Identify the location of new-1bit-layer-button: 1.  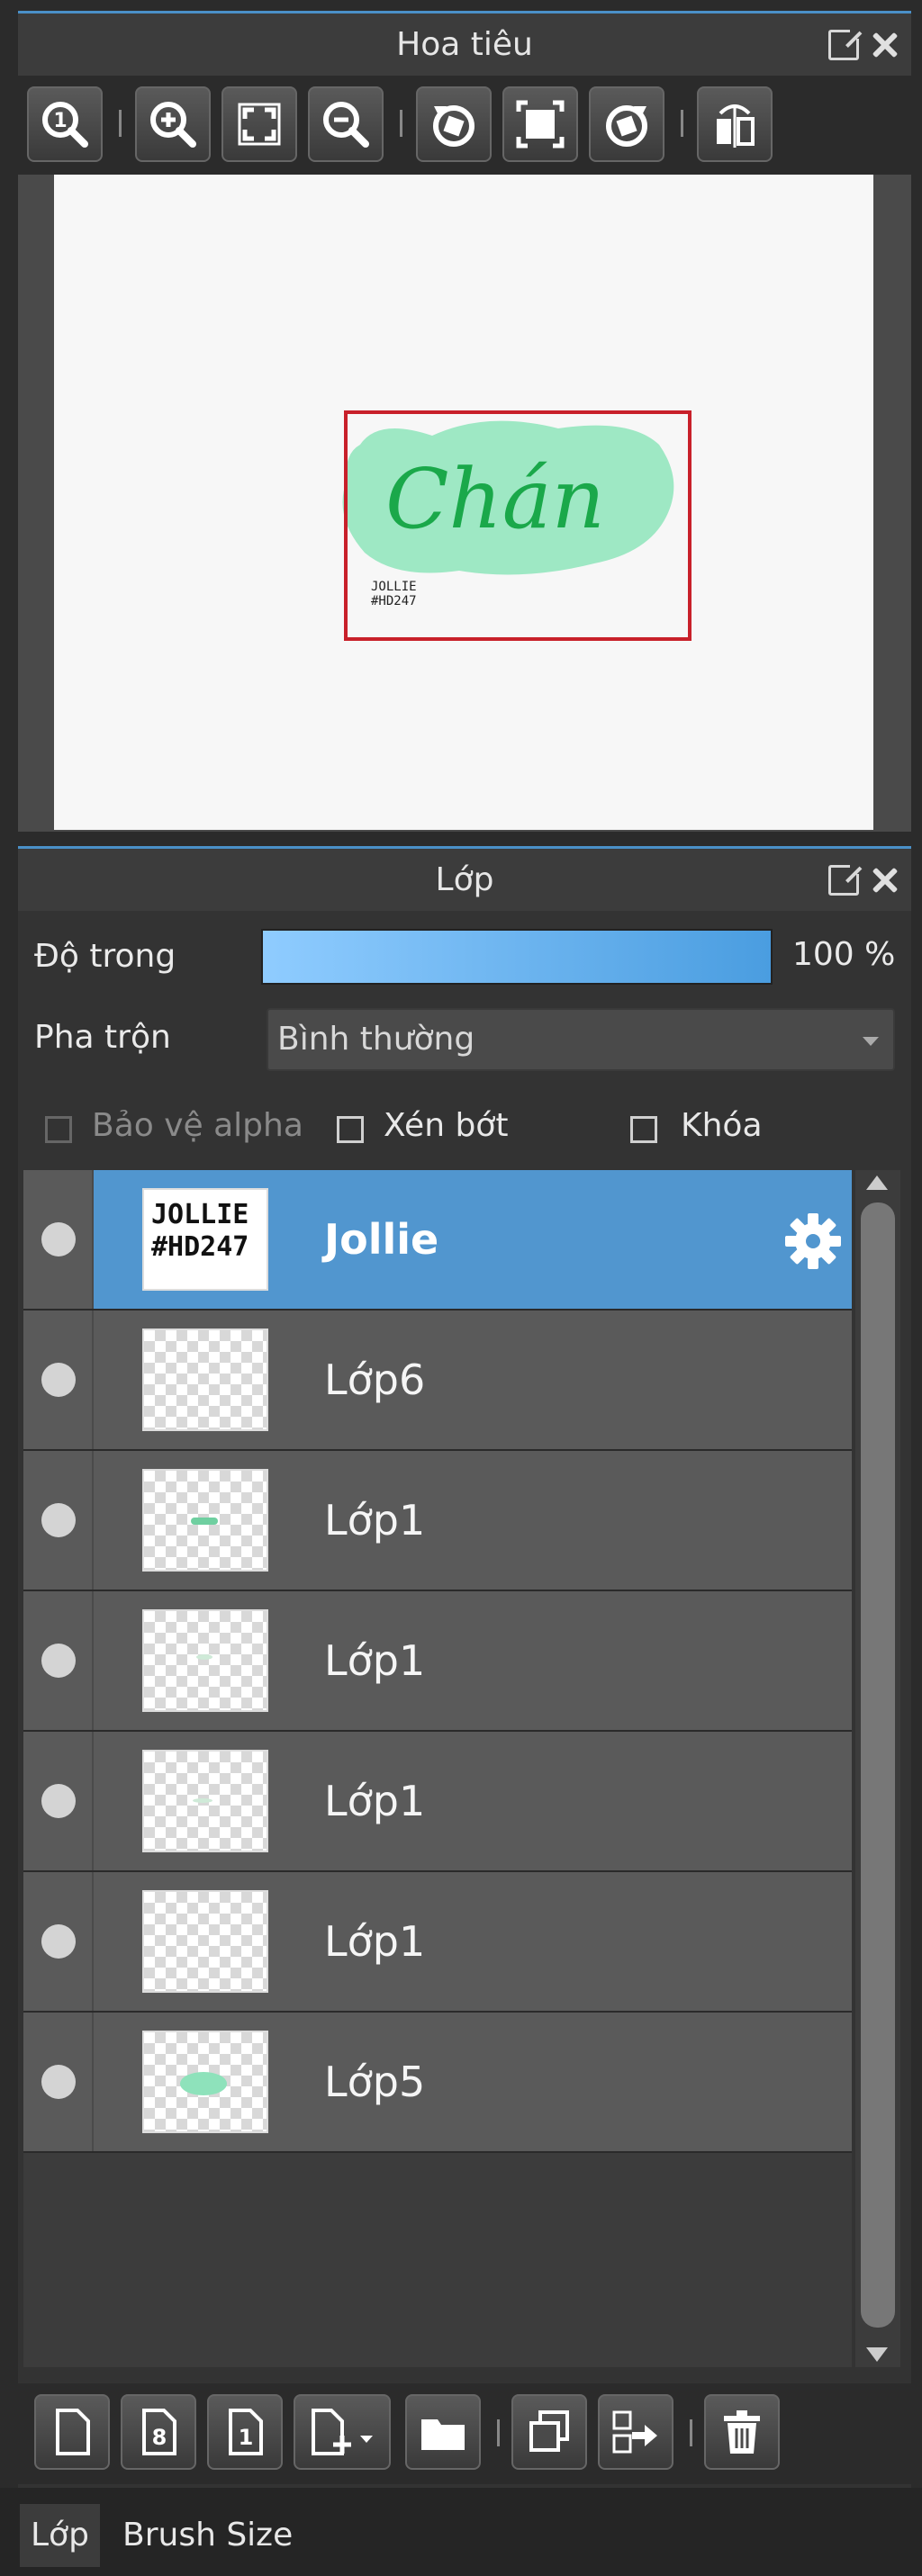
(245, 2432).